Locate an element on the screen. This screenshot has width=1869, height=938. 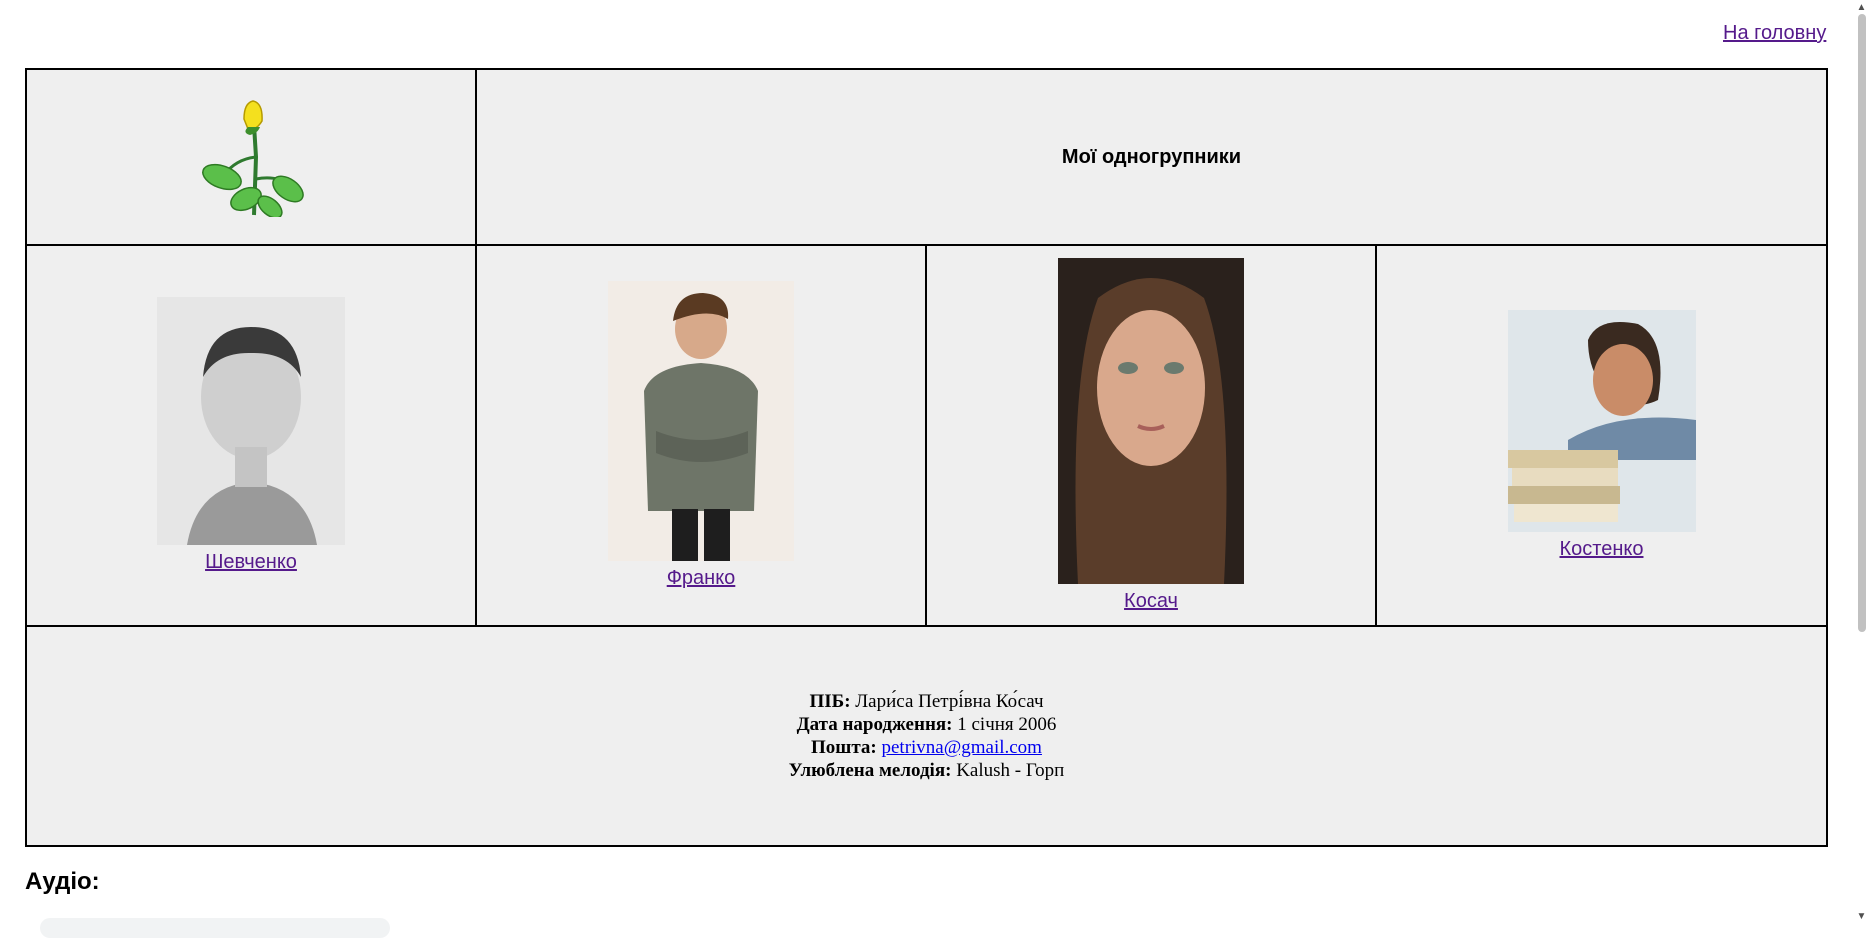
scrollbar: ▲ ▼ is located at coordinates (1861, 462).